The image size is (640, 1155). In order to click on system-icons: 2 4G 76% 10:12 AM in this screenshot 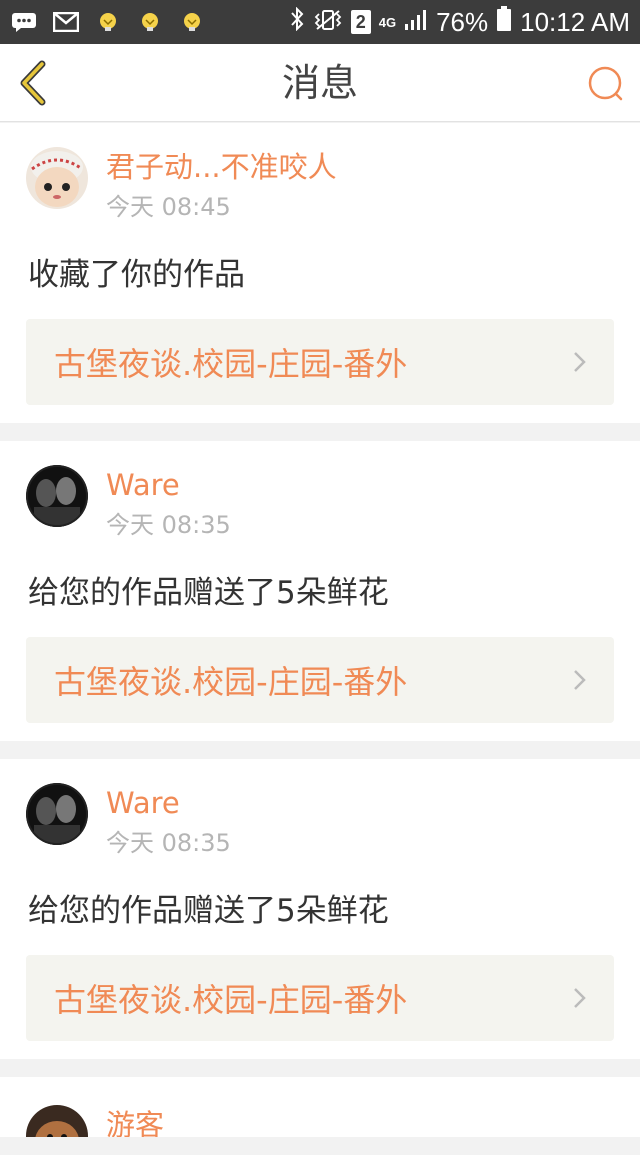, I will do `click(459, 22)`.